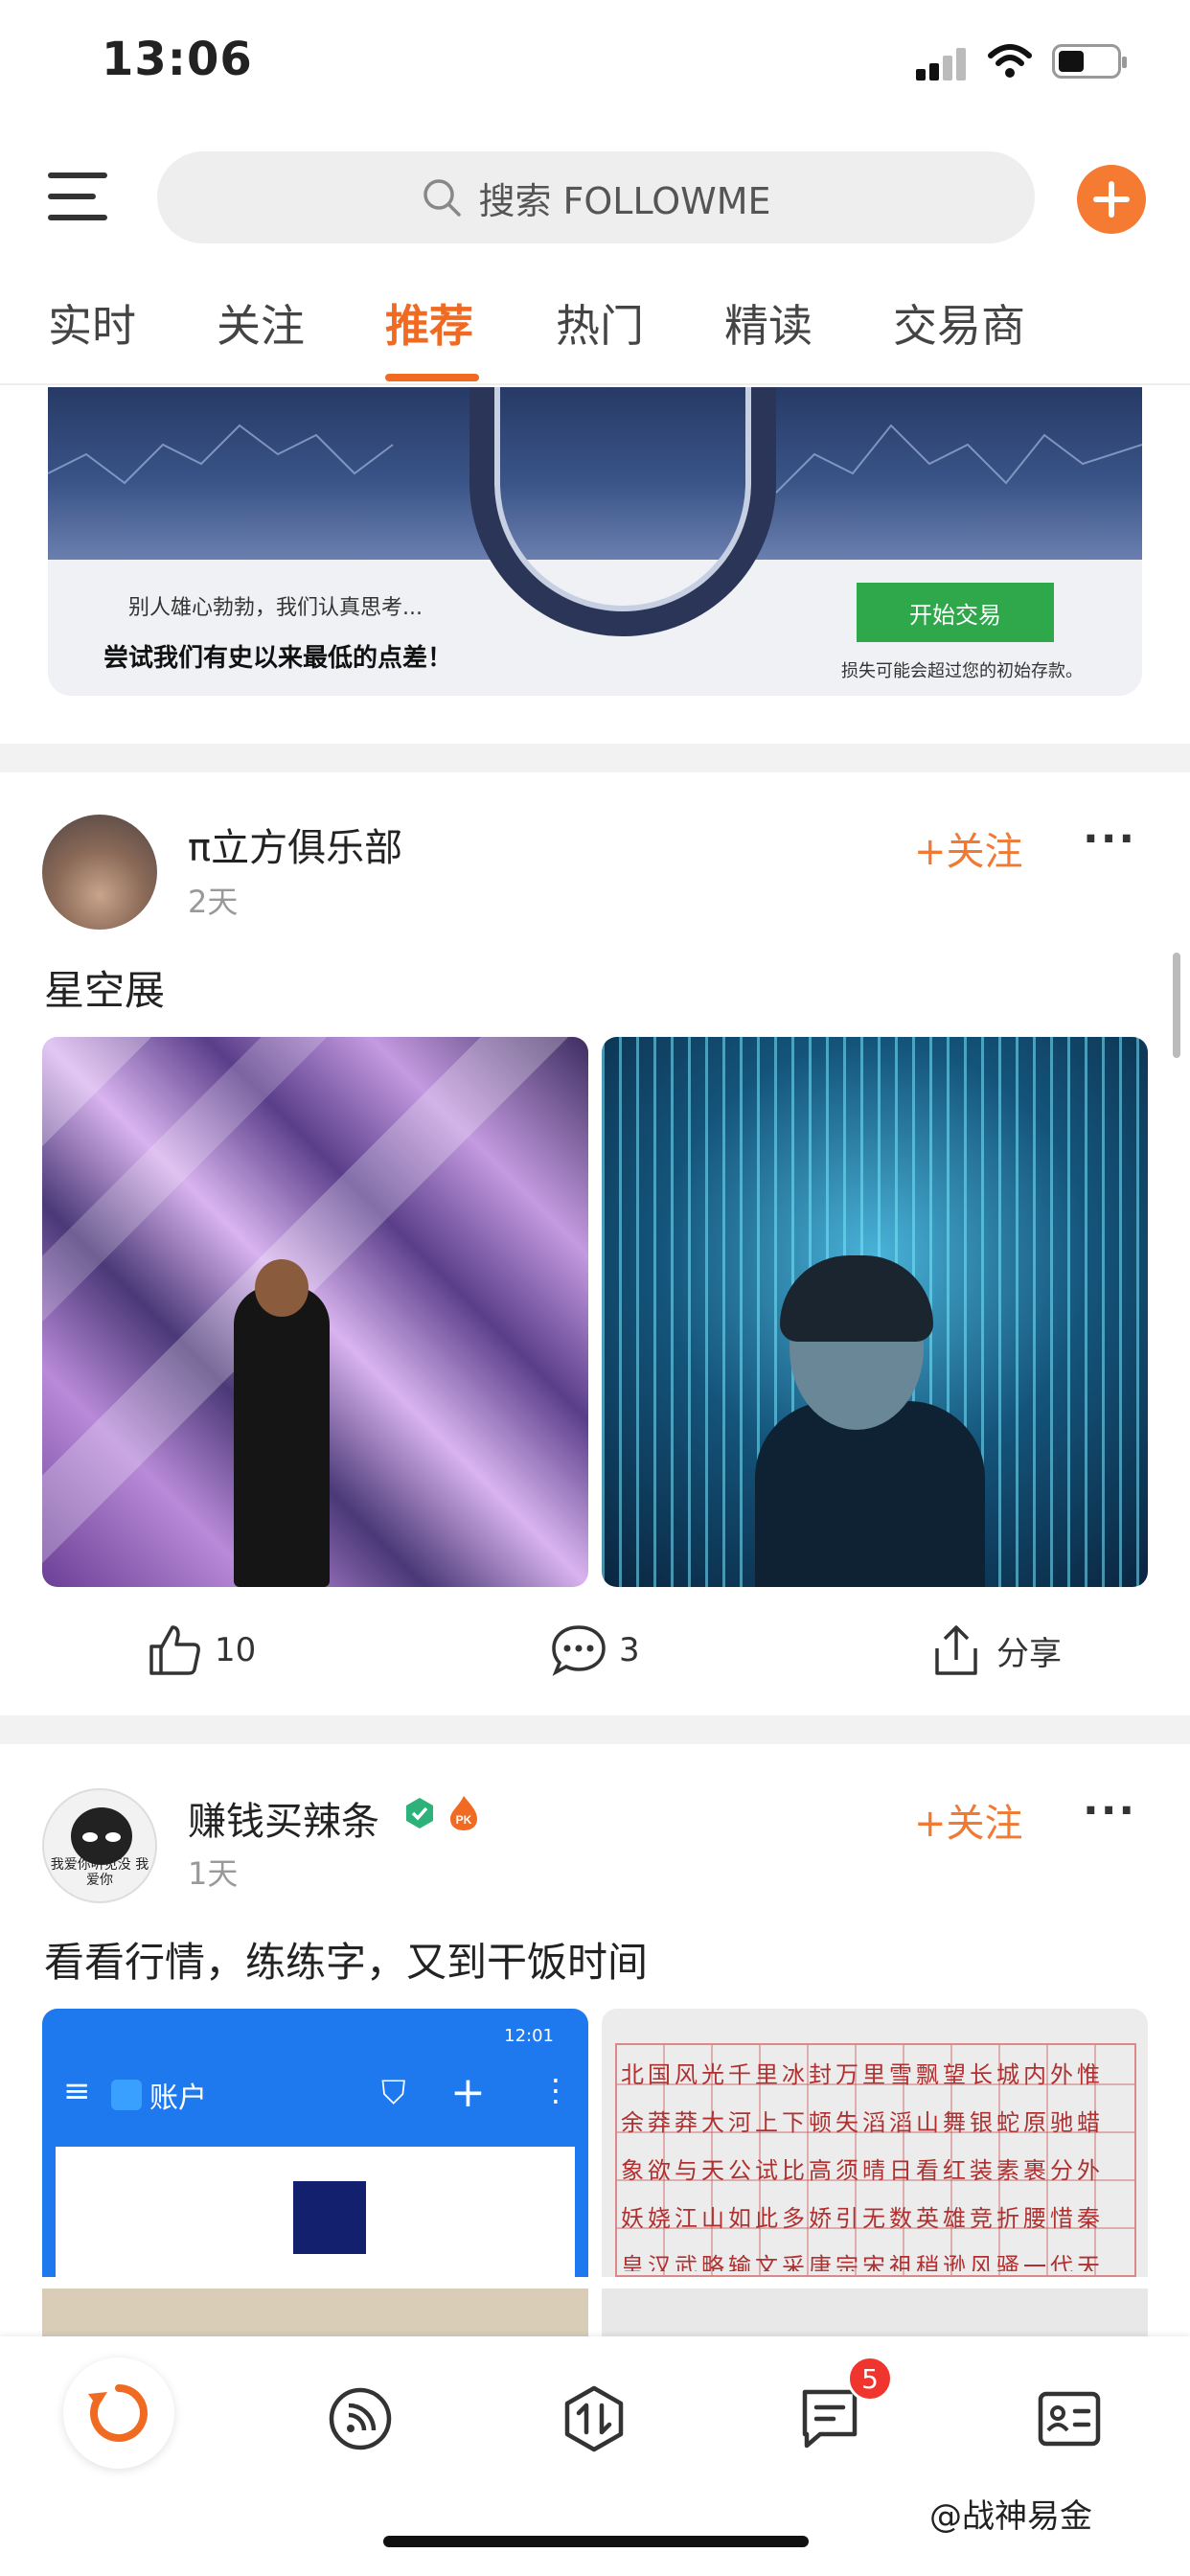 The height and width of the screenshot is (2576, 1190). I want to click on comment-button: 3, so click(595, 1650).